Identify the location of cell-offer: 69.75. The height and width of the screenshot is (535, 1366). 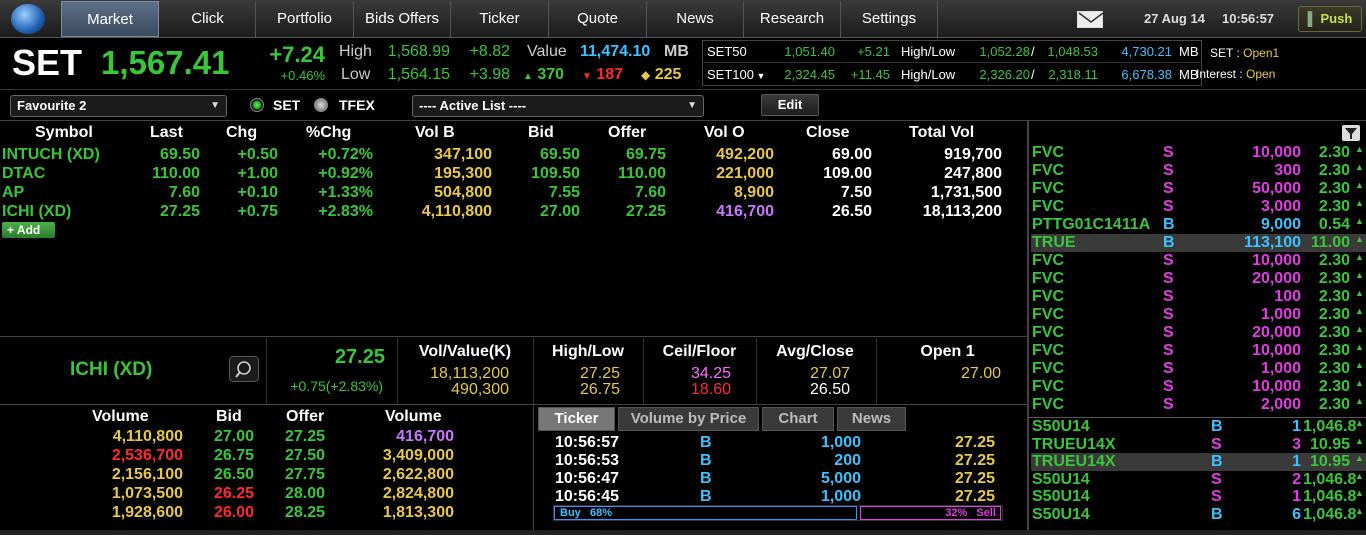
(645, 154).